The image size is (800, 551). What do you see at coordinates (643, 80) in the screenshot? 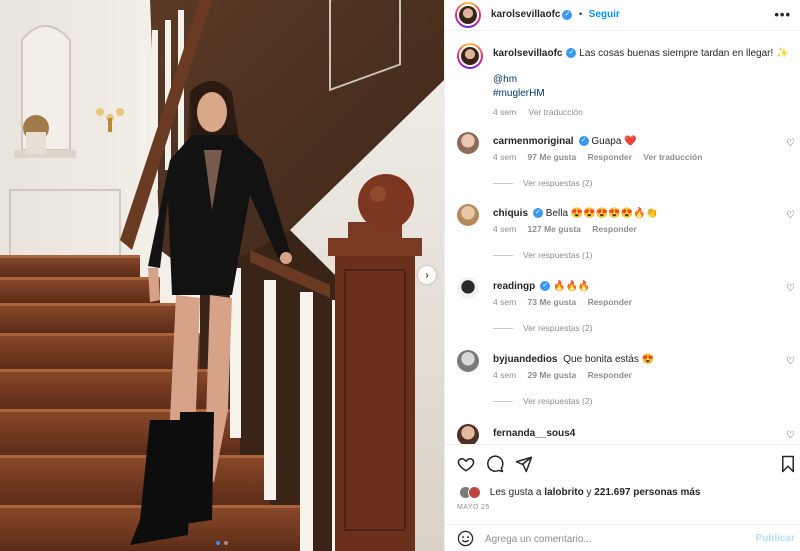
I see `caption-mention: @hm` at bounding box center [643, 80].